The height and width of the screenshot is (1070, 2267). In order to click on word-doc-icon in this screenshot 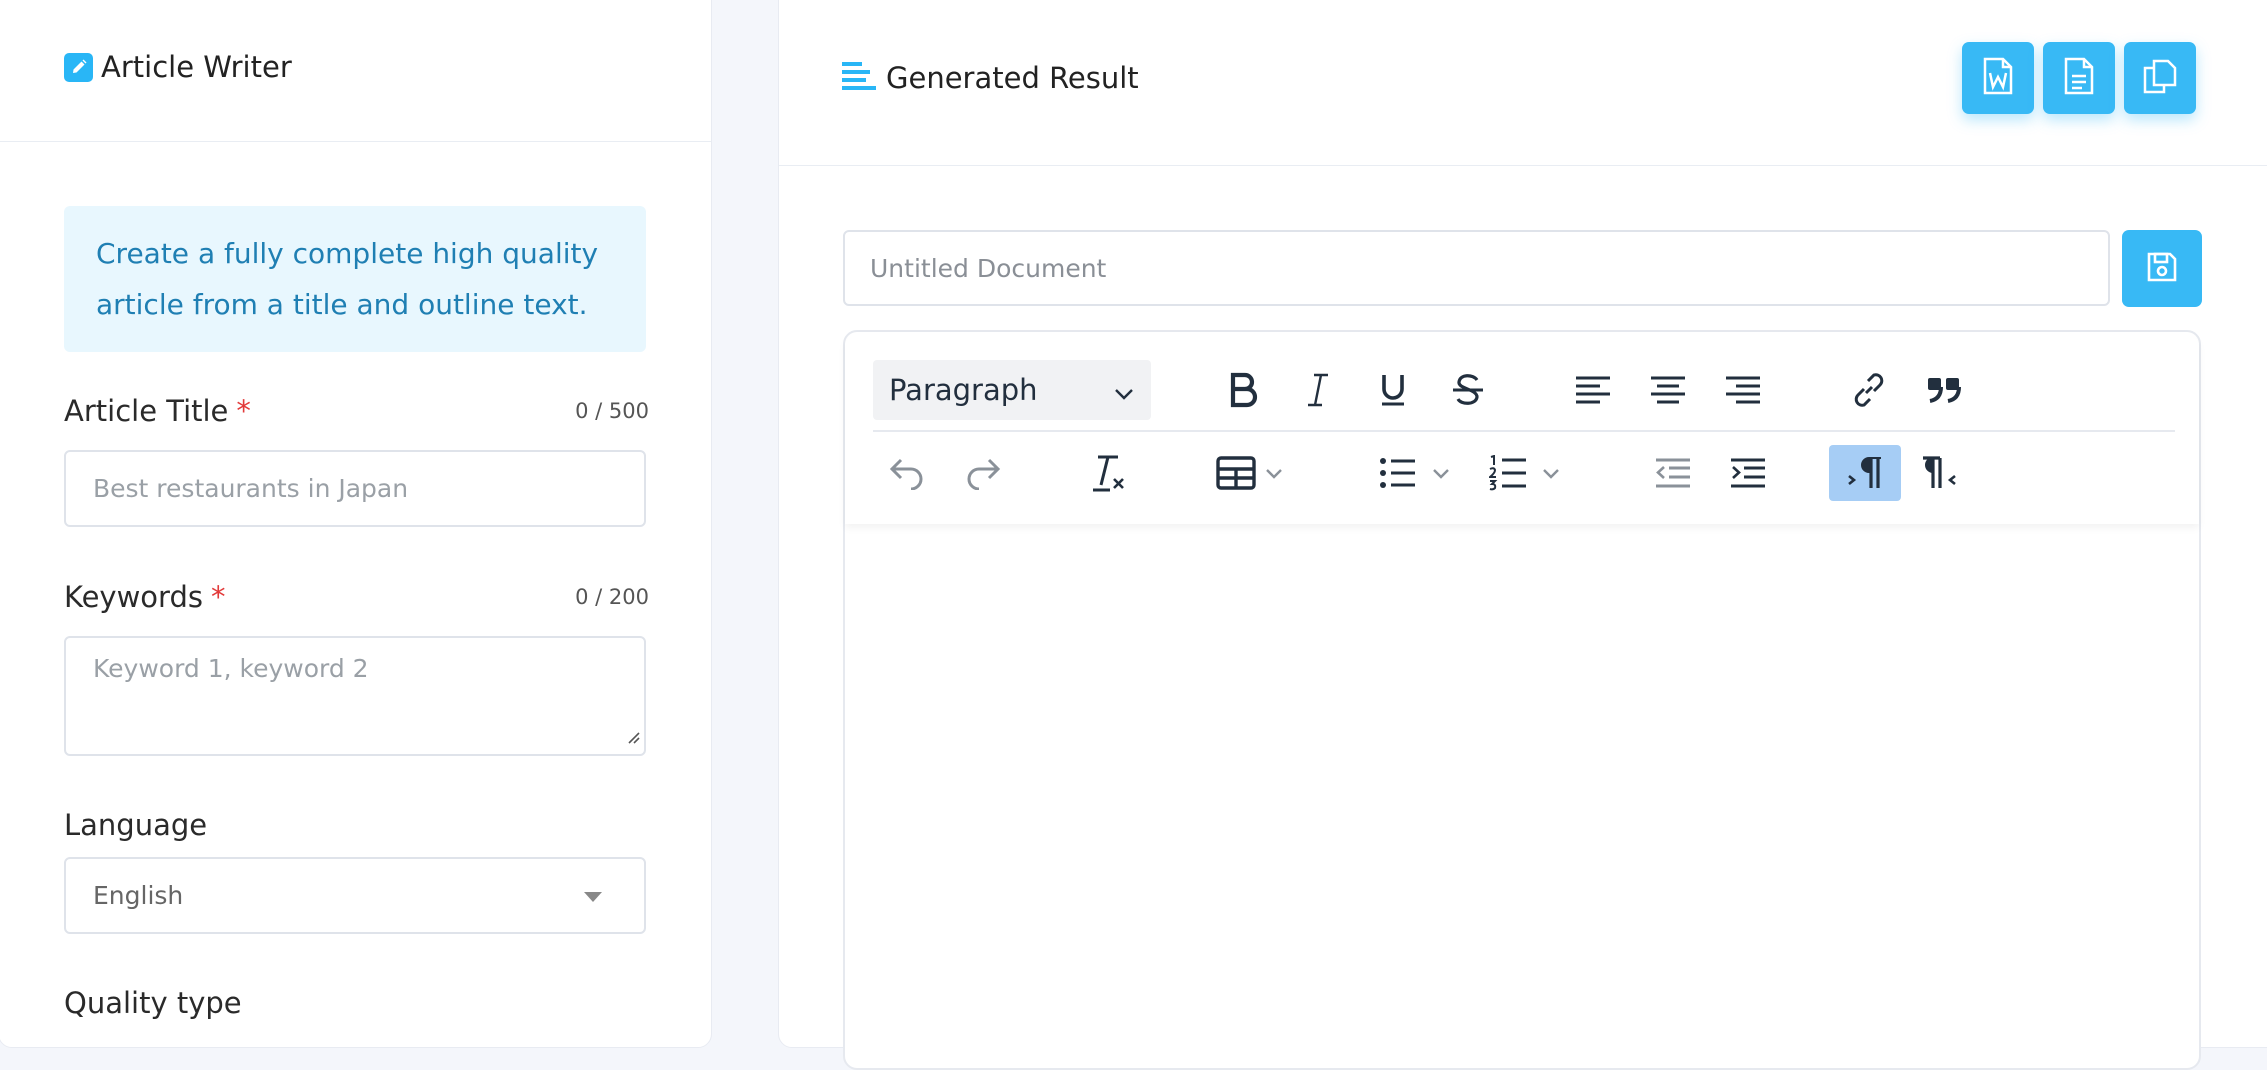, I will do `click(1998, 78)`.